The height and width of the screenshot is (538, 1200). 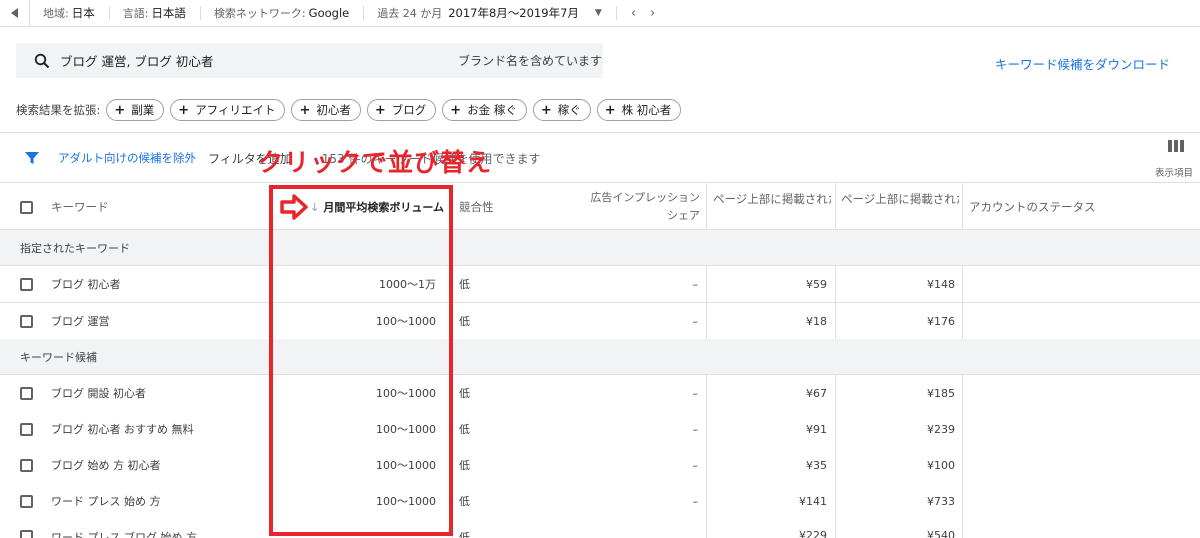 What do you see at coordinates (136, 60) in the screenshot?
I see `search-query: ブログ 運営, ブログ 初心者` at bounding box center [136, 60].